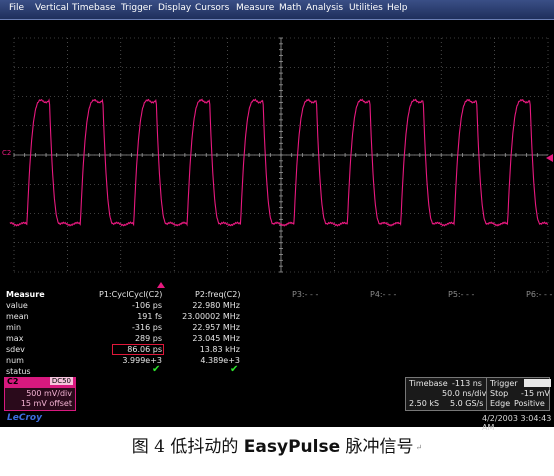 This screenshot has width=554, height=476. Describe the element at coordinates (461, 294) in the screenshot. I see `p5-header: P5:- - -` at that location.